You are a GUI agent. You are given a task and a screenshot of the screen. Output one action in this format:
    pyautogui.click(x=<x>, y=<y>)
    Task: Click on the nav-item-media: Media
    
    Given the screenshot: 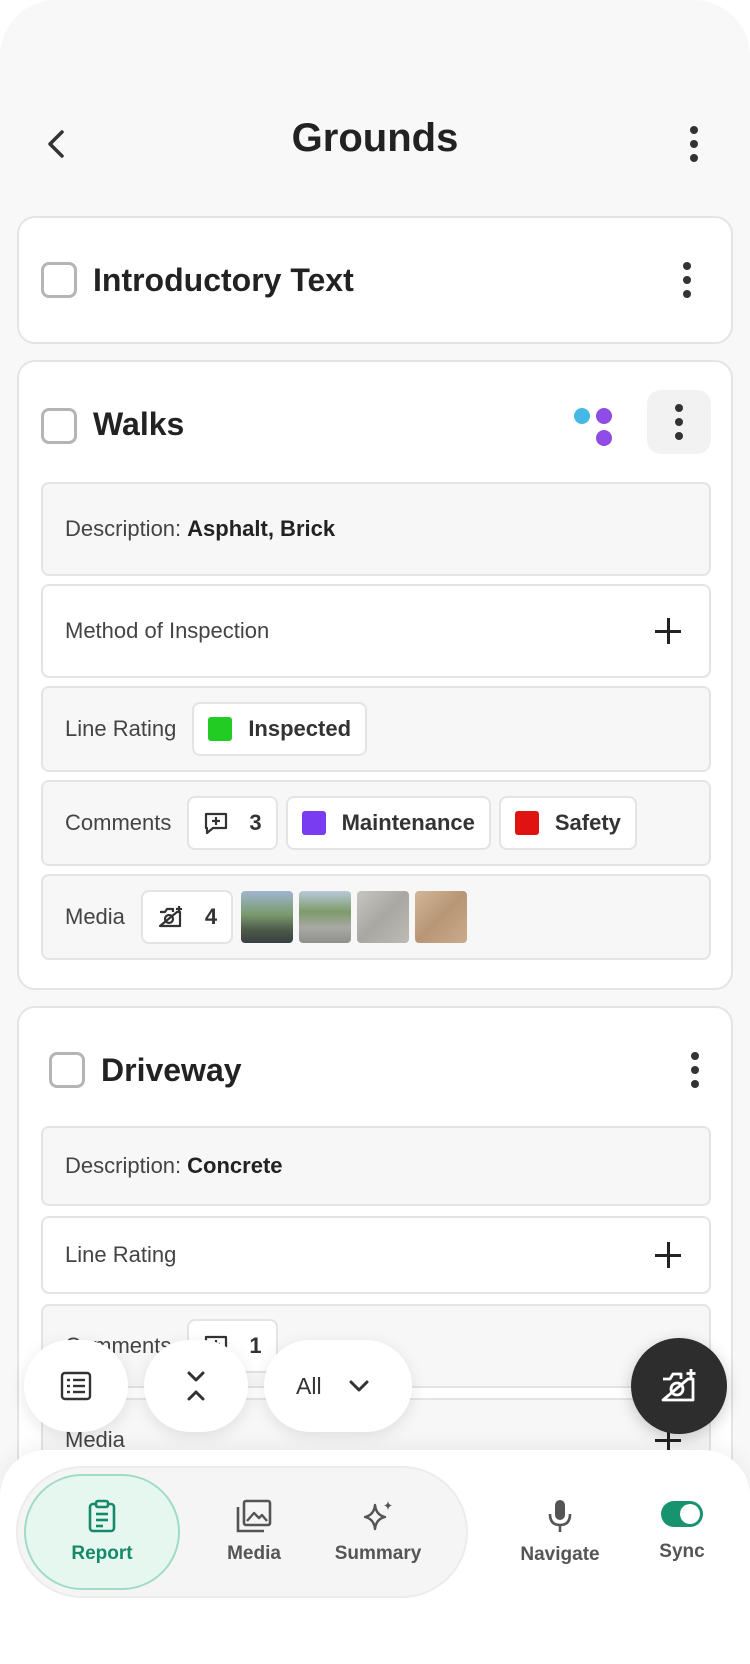 What is the action you would take?
    pyautogui.click(x=254, y=1532)
    